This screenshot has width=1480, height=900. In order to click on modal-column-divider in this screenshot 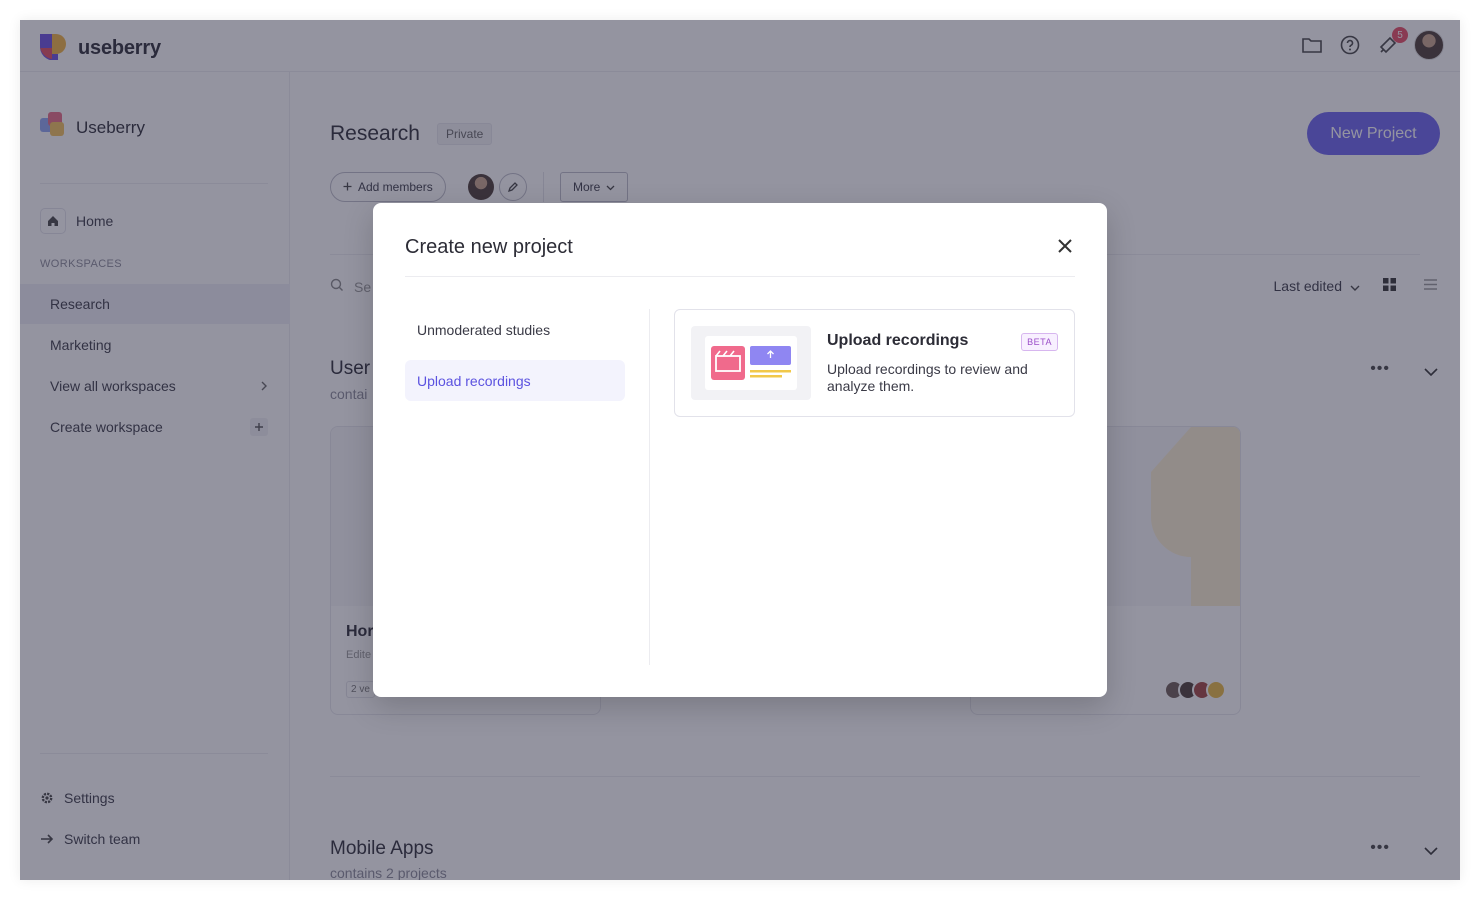, I will do `click(649, 487)`.